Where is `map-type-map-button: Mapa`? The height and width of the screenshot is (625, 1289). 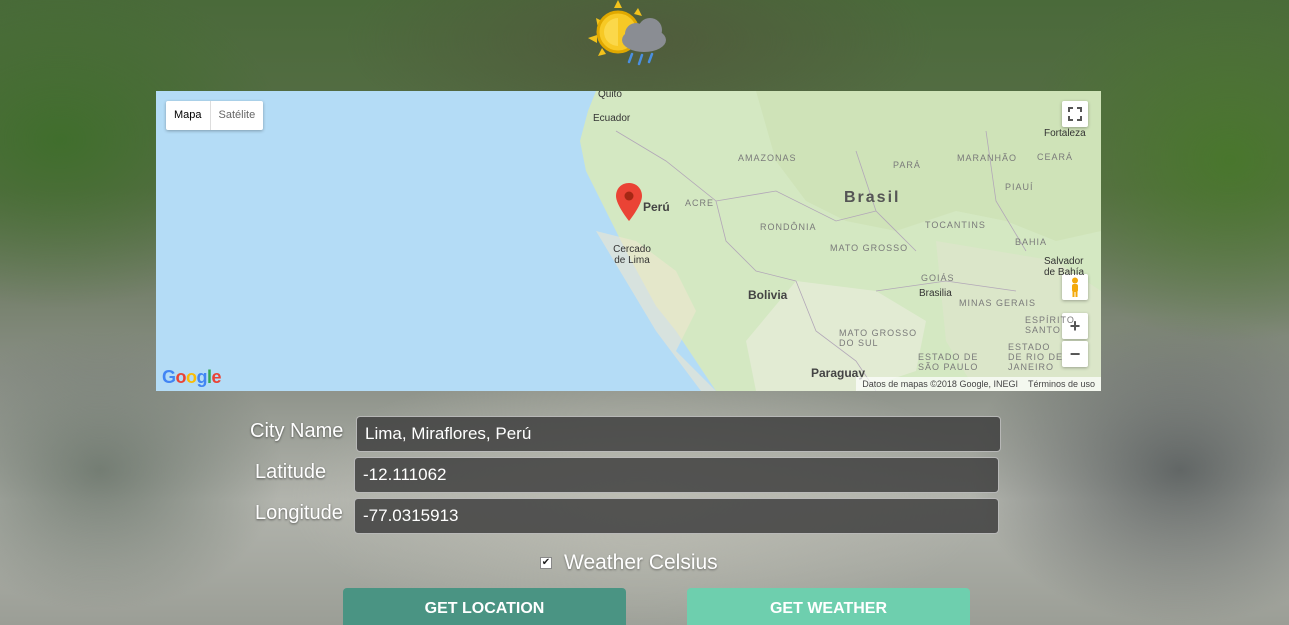
map-type-map-button: Mapa is located at coordinates (188, 115).